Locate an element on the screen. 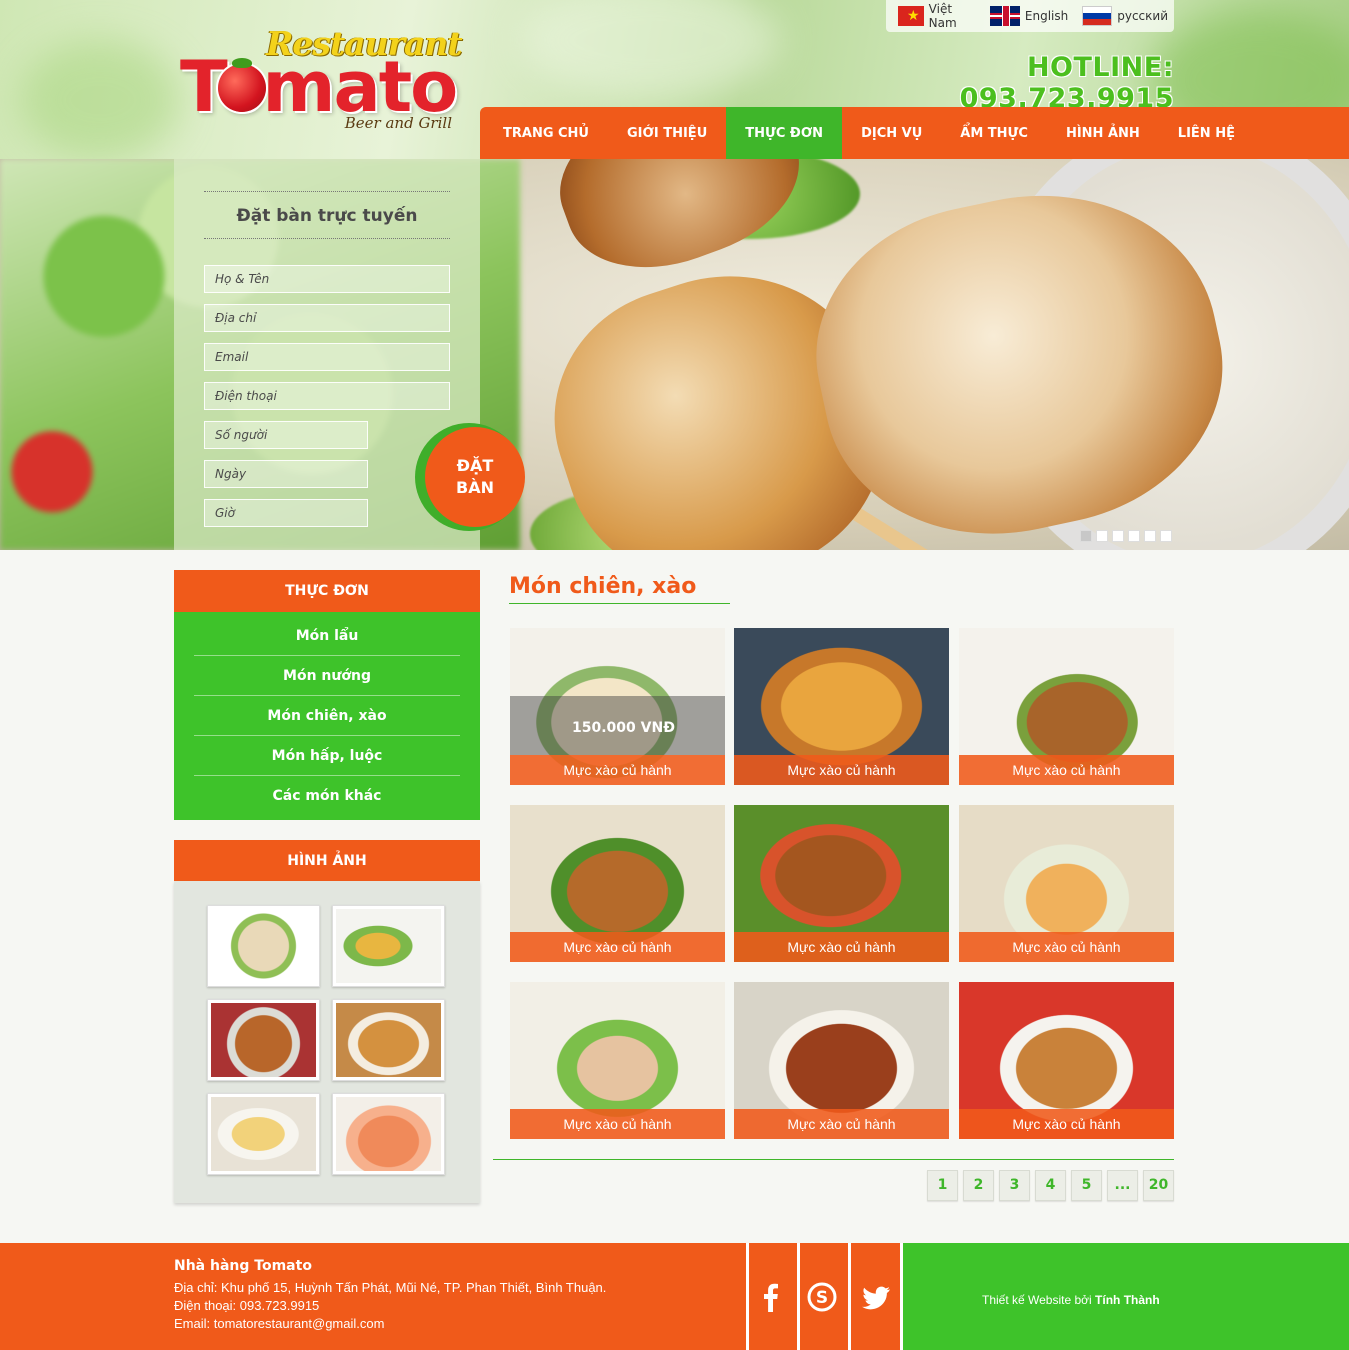  booking-time-input is located at coordinates (286, 513).